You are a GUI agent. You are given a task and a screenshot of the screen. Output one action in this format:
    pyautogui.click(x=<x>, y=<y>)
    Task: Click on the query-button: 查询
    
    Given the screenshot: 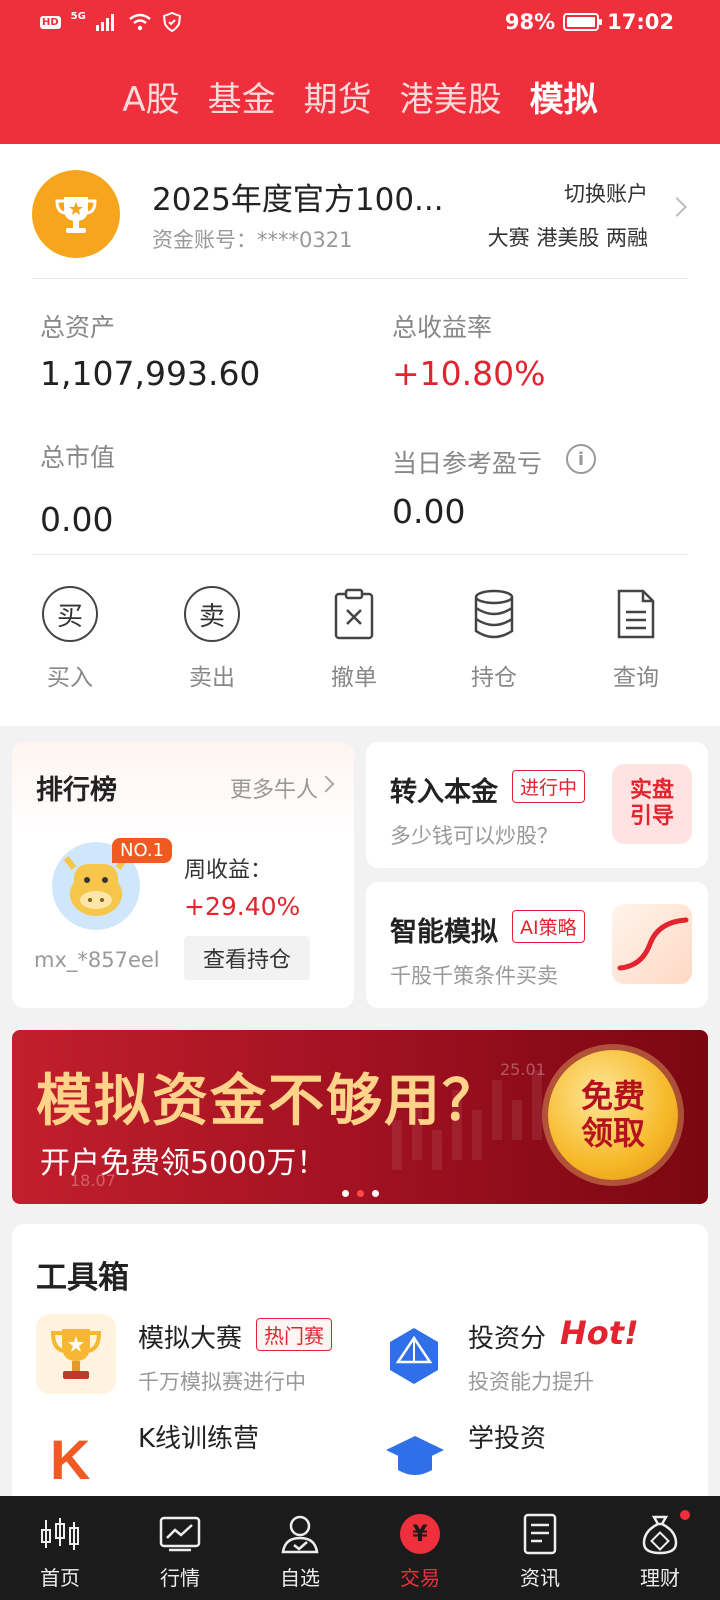 What is the action you would take?
    pyautogui.click(x=636, y=638)
    